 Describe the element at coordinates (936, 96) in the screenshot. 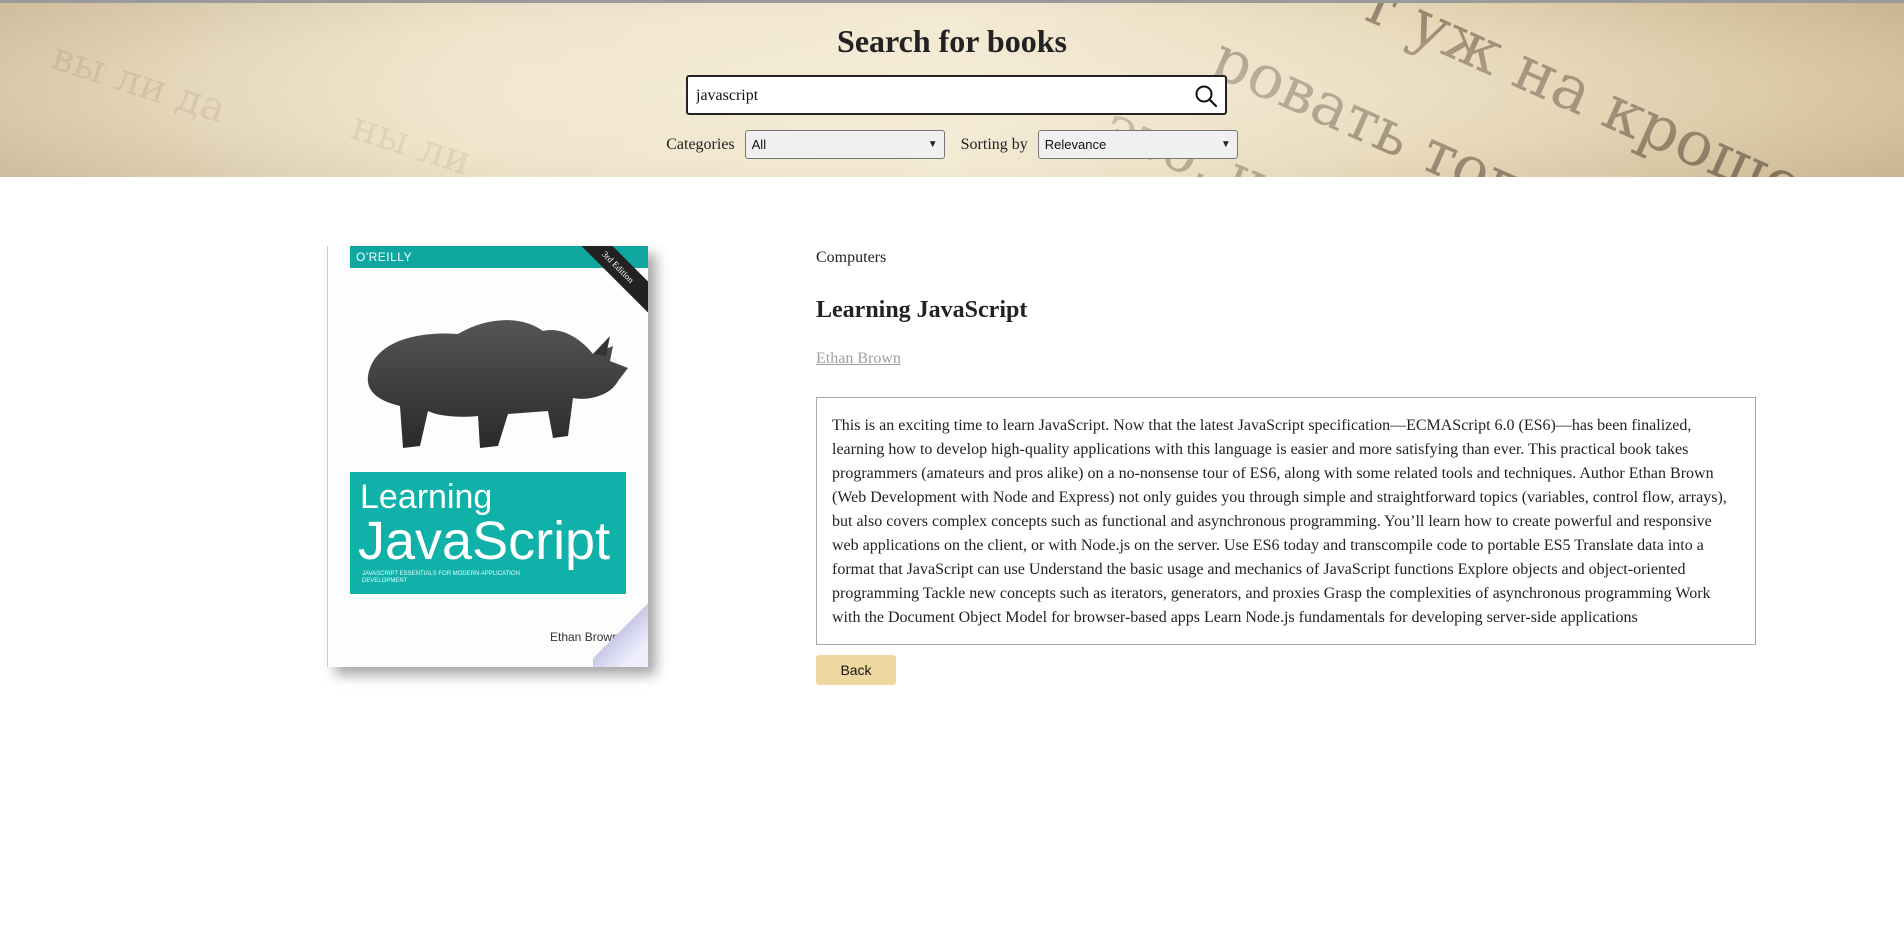

I see `search-input` at that location.